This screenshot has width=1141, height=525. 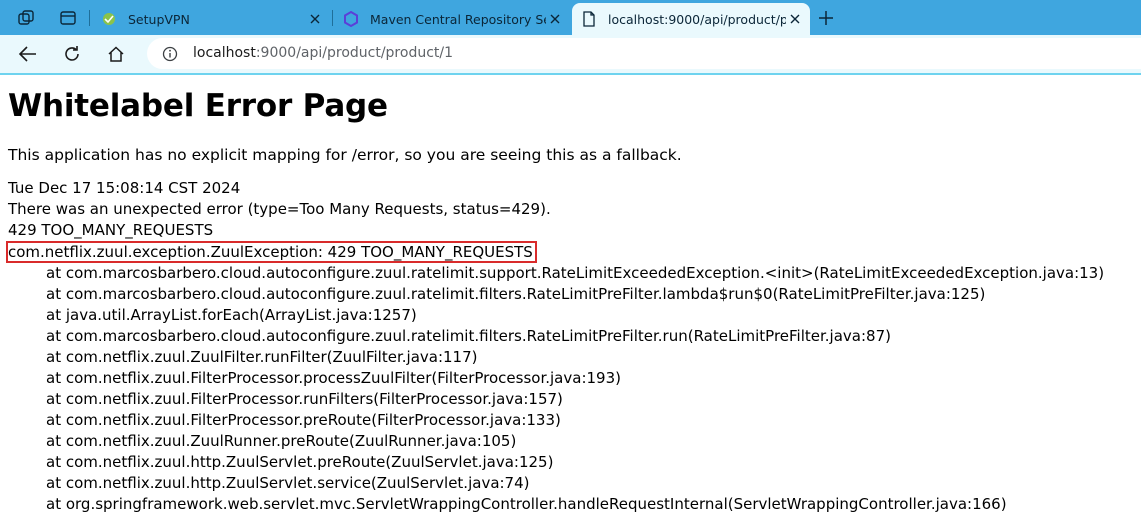 I want to click on new-tab-icon, so click(x=826, y=18).